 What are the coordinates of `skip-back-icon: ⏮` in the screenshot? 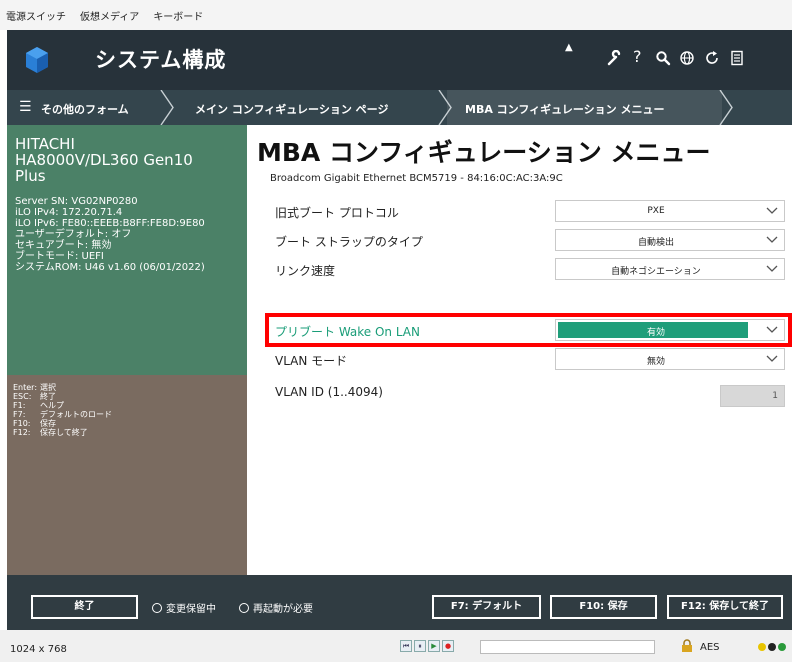 It's located at (406, 646).